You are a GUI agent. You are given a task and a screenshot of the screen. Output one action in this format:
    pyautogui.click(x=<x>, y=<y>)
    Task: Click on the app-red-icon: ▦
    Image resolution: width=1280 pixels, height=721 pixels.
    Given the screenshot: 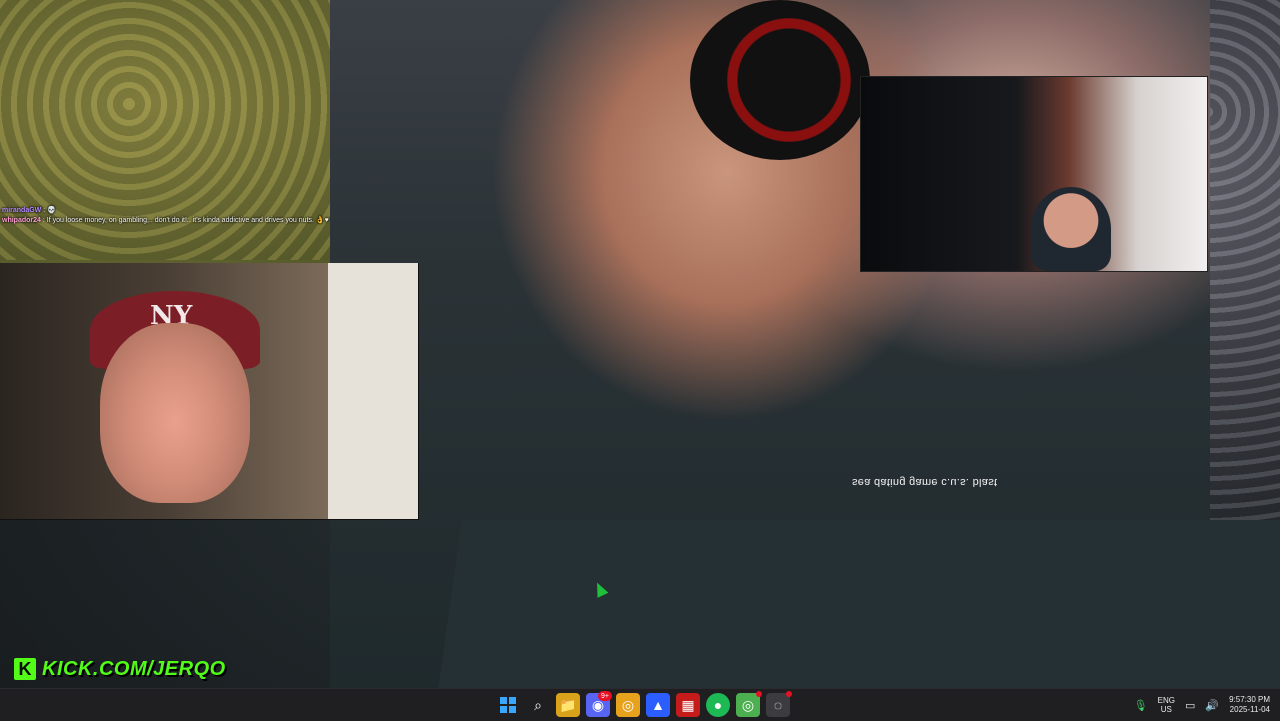 What is the action you would take?
    pyautogui.click(x=688, y=704)
    